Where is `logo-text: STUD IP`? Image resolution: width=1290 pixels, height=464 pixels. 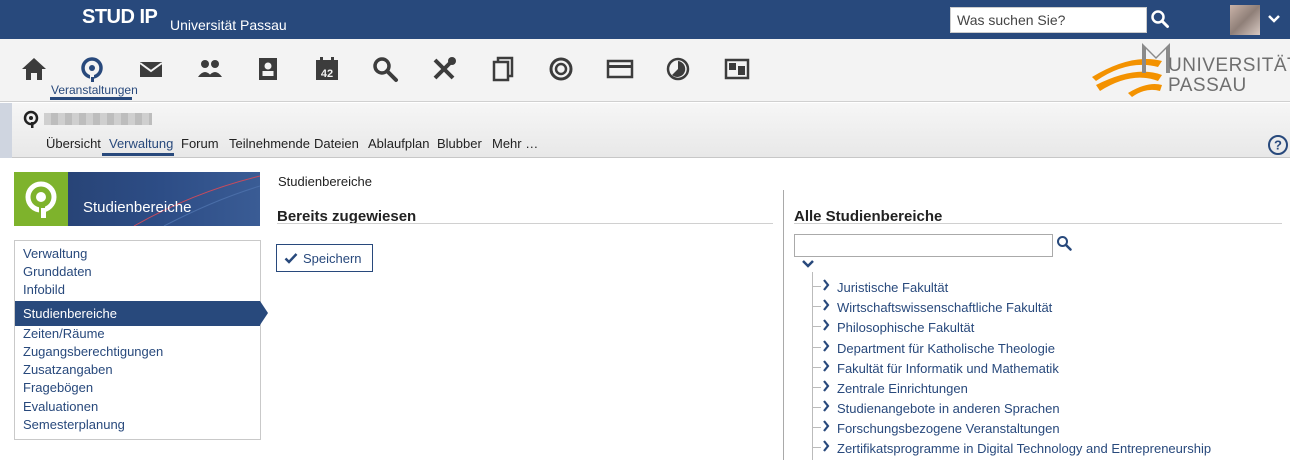
logo-text: STUD IP is located at coordinates (120, 17).